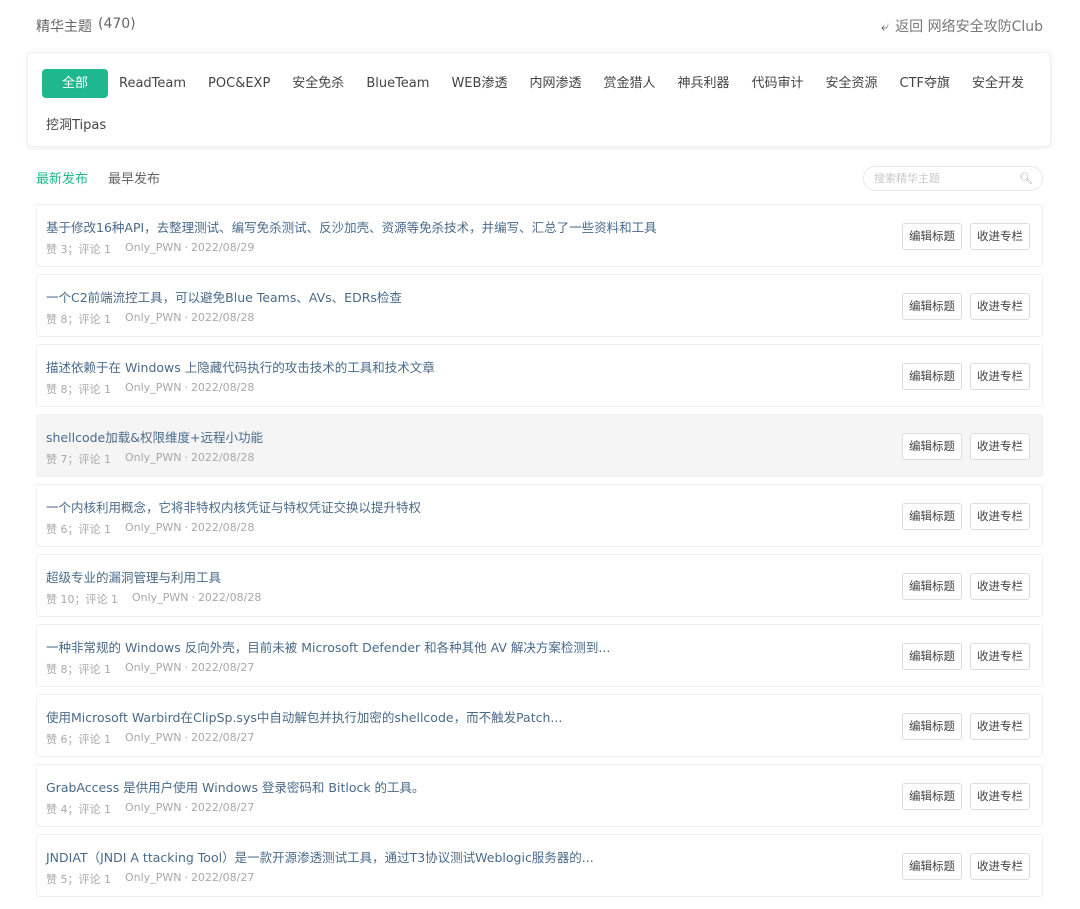  What do you see at coordinates (133, 576) in the screenshot?
I see `topic-title: 超级专业的漏洞管理与利用工具` at bounding box center [133, 576].